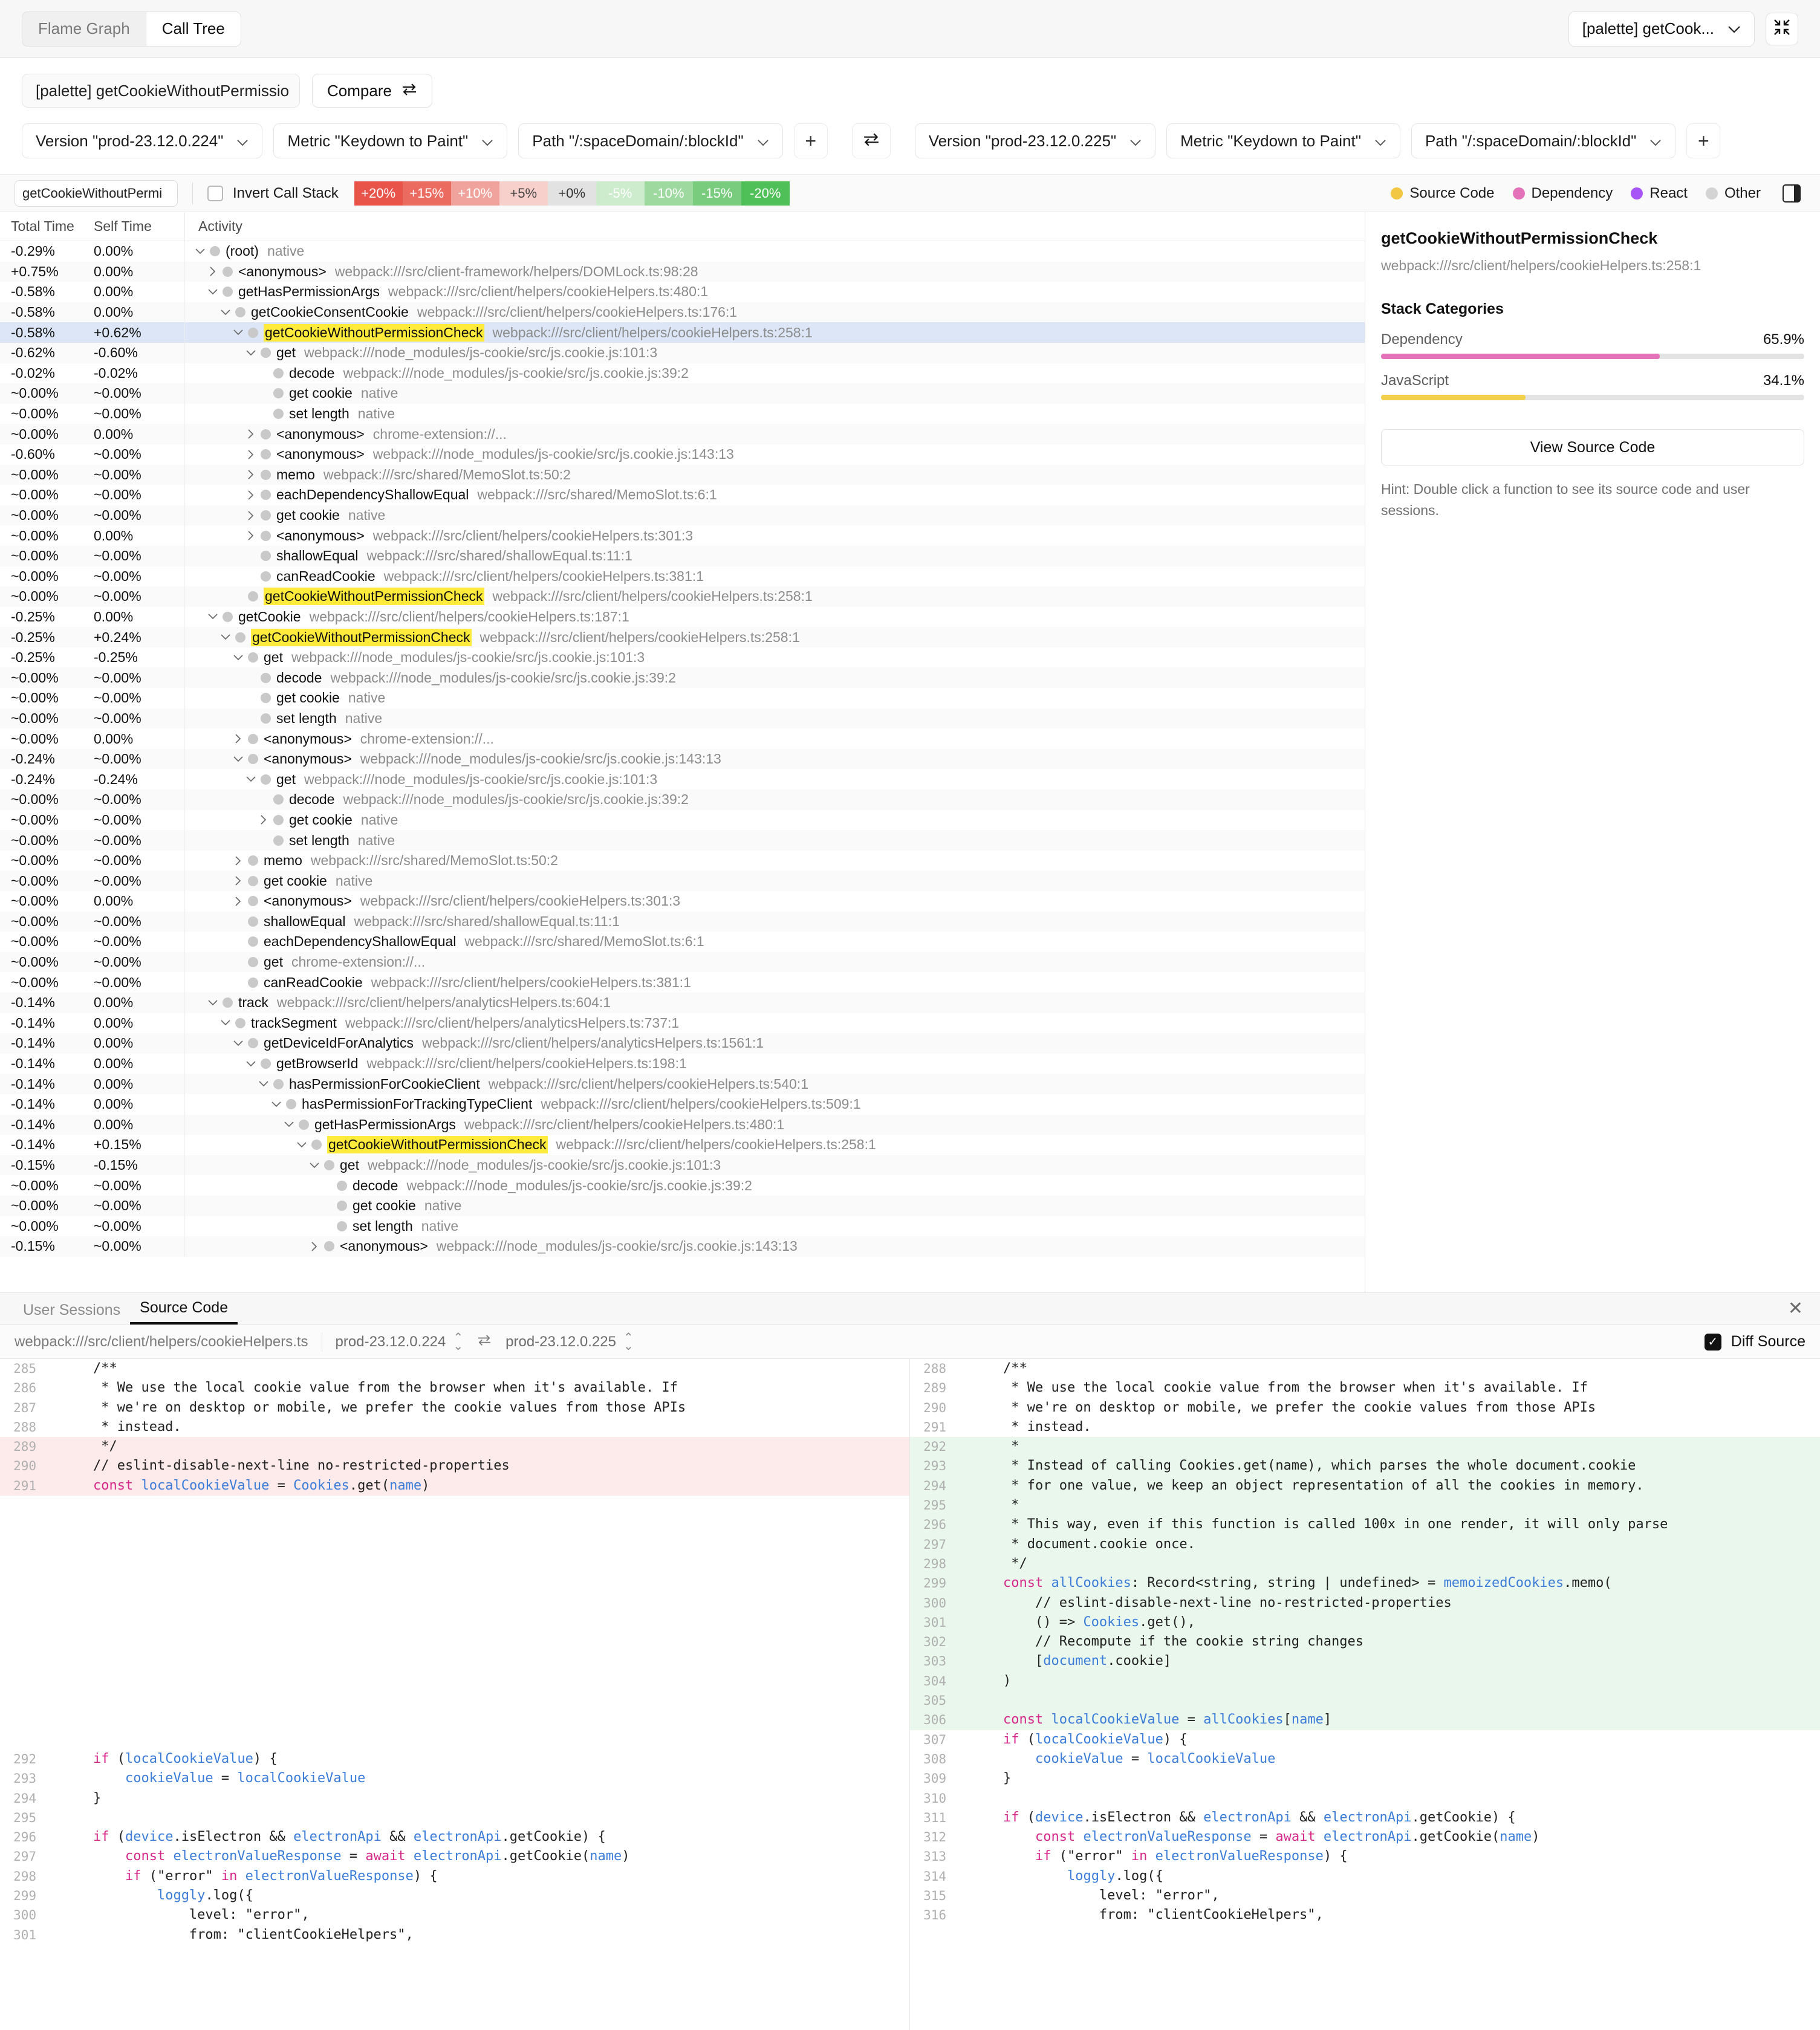 The width and height of the screenshot is (1820, 2030). What do you see at coordinates (1592, 447) in the screenshot?
I see `view-source-code-button: View Source Code` at bounding box center [1592, 447].